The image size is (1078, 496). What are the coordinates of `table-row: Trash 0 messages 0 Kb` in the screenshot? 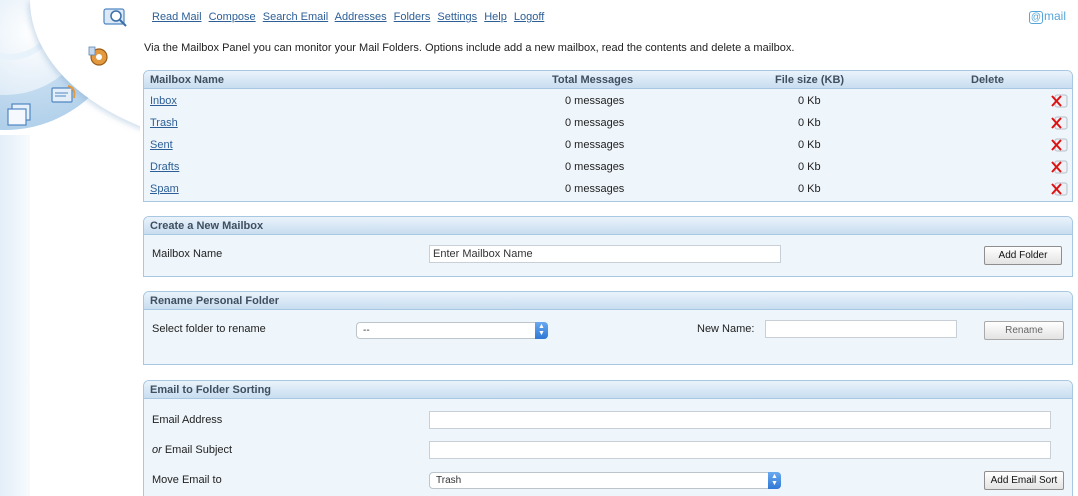 It's located at (608, 123).